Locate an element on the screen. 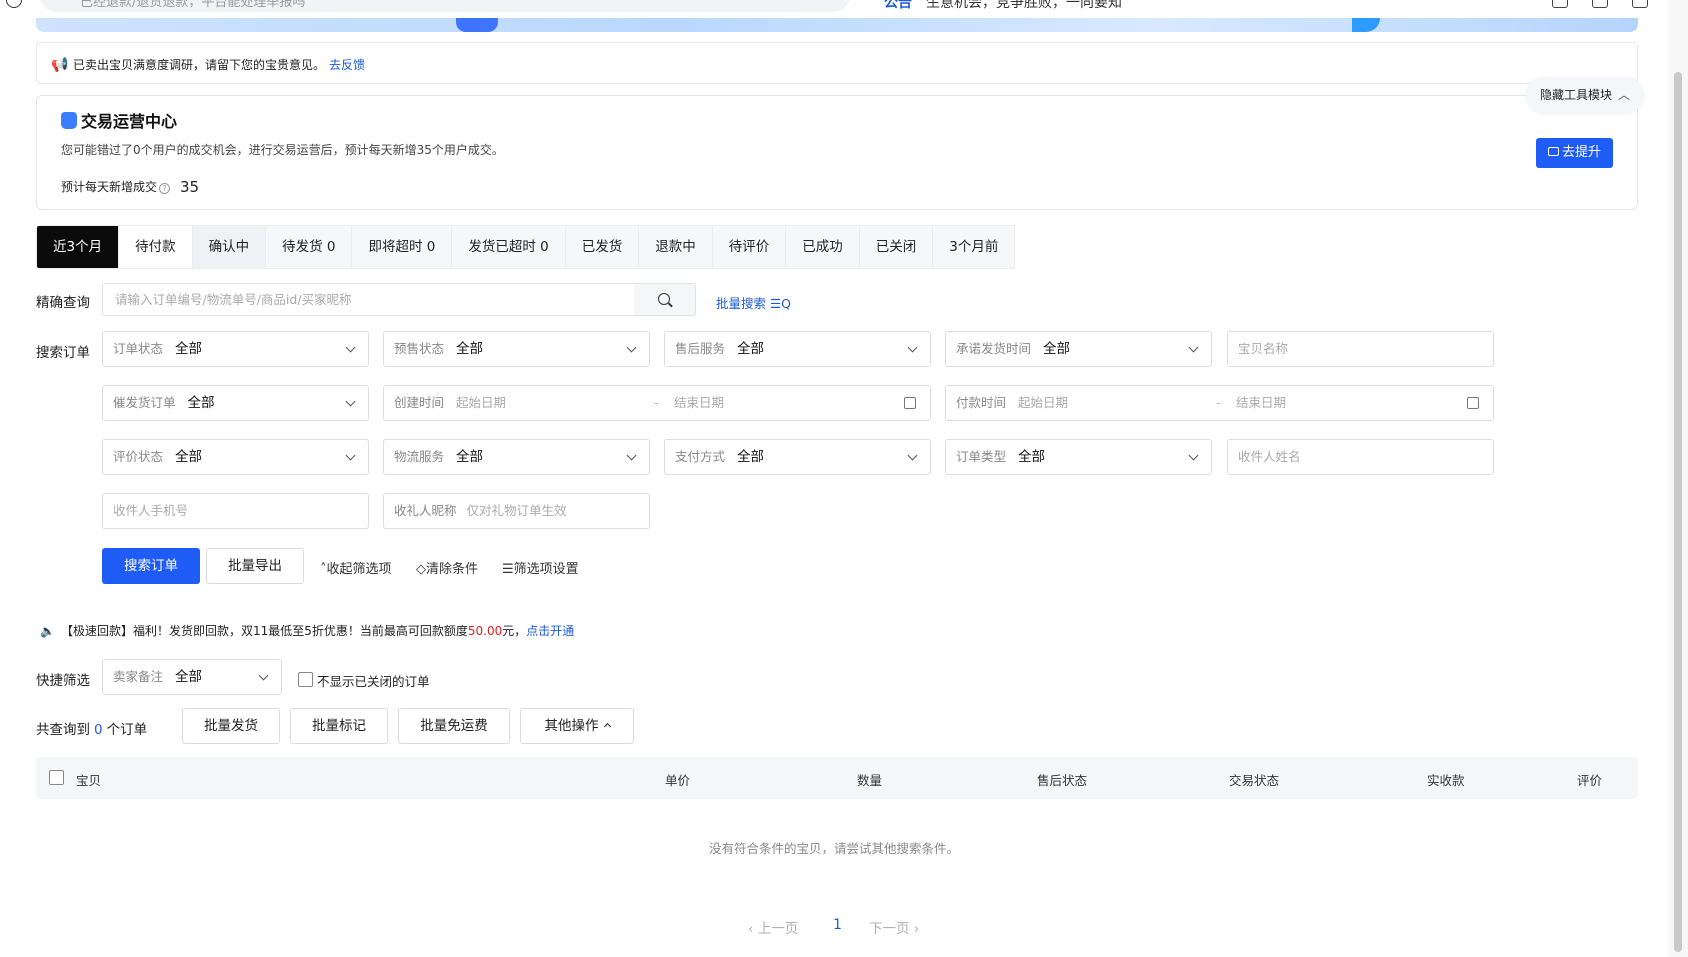 This screenshot has height=957, width=1688. review-status-select: 评价状态 全部 is located at coordinates (235, 457).